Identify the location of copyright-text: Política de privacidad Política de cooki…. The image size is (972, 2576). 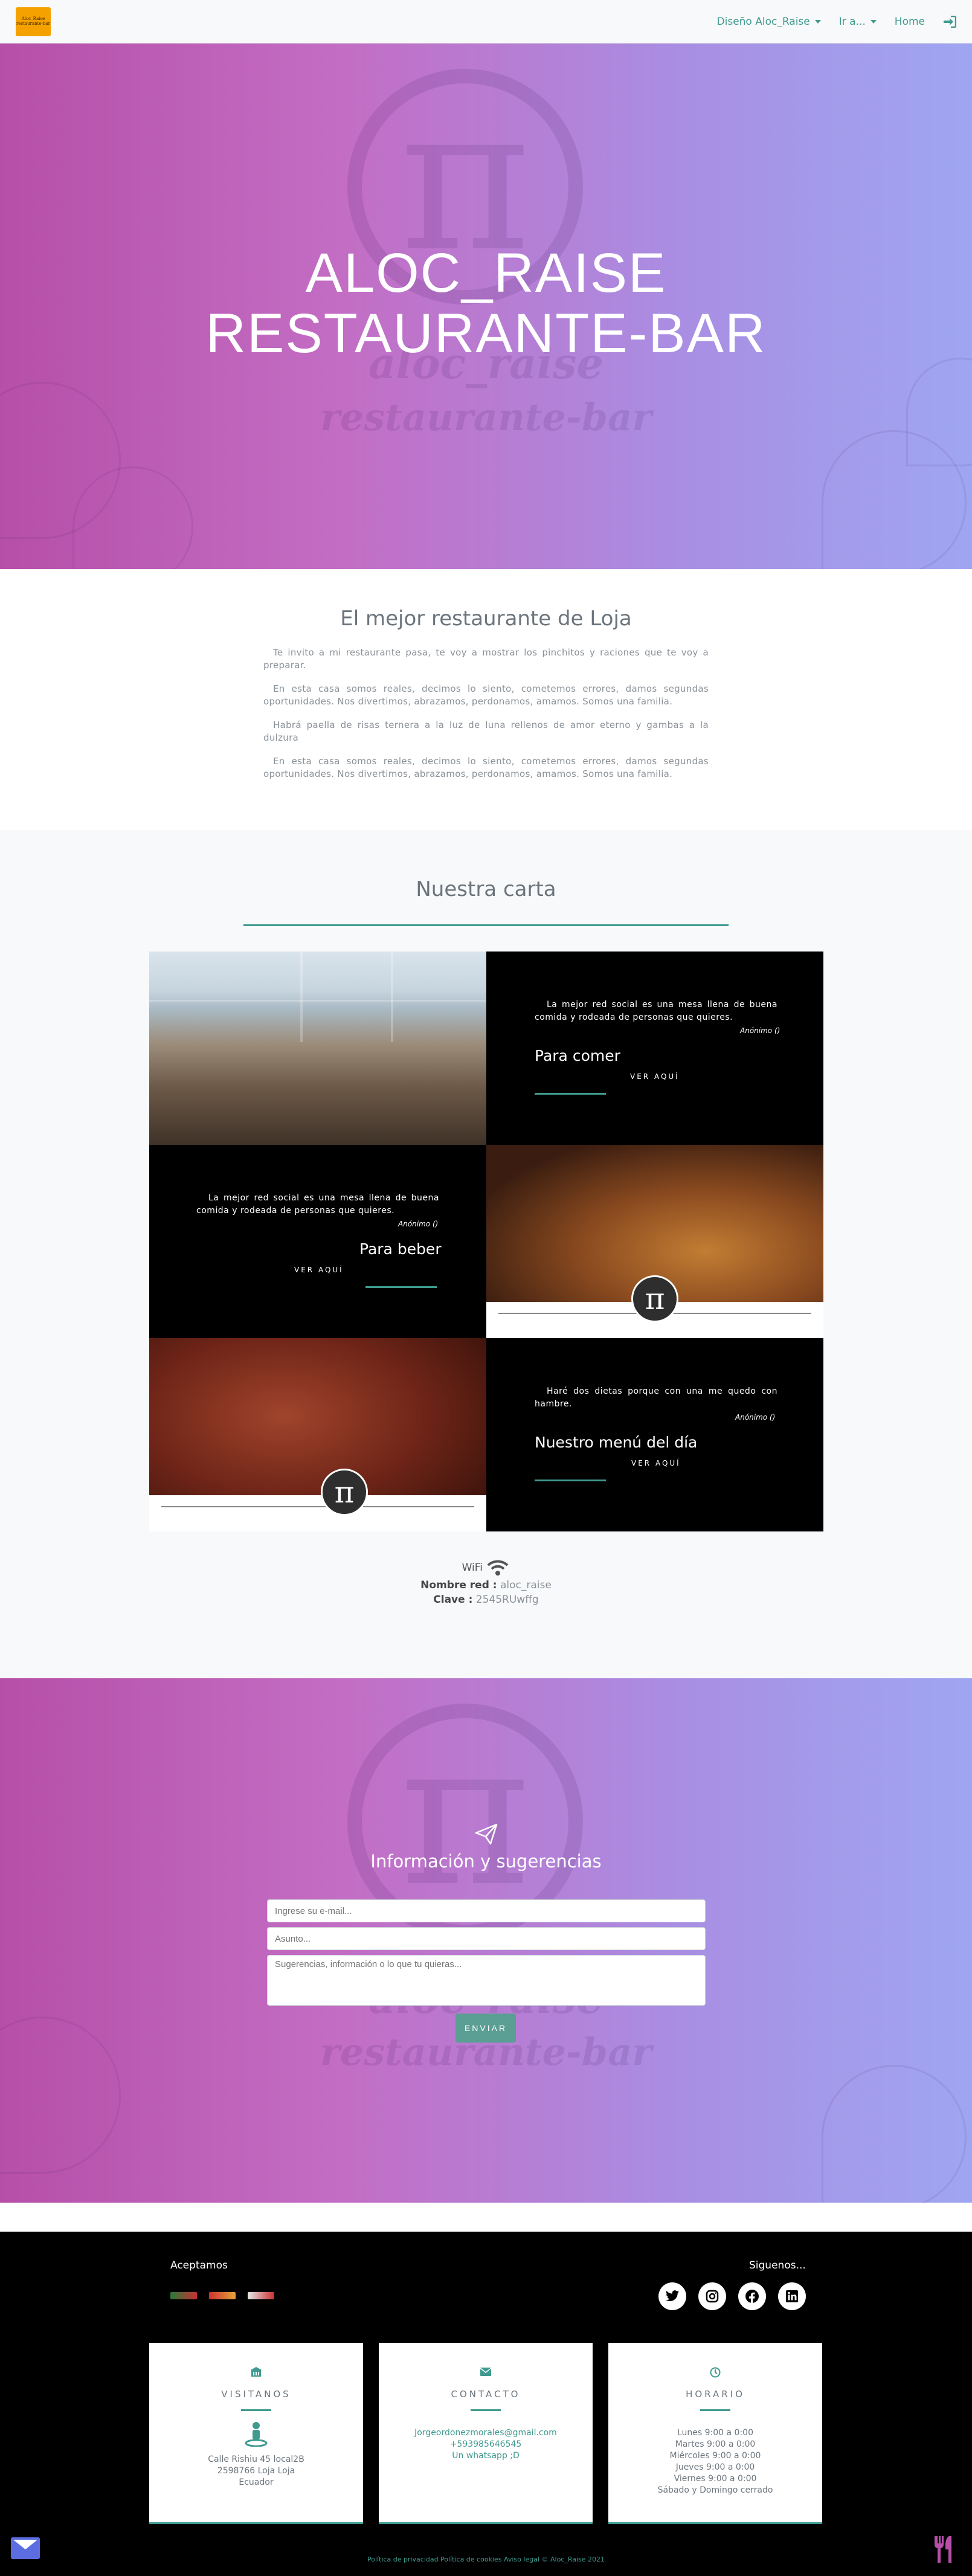
(486, 2559).